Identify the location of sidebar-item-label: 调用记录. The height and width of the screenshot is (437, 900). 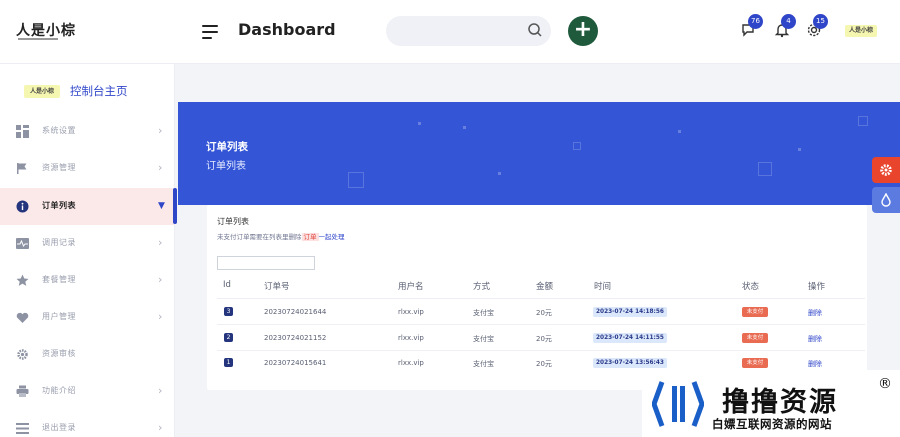
(59, 242).